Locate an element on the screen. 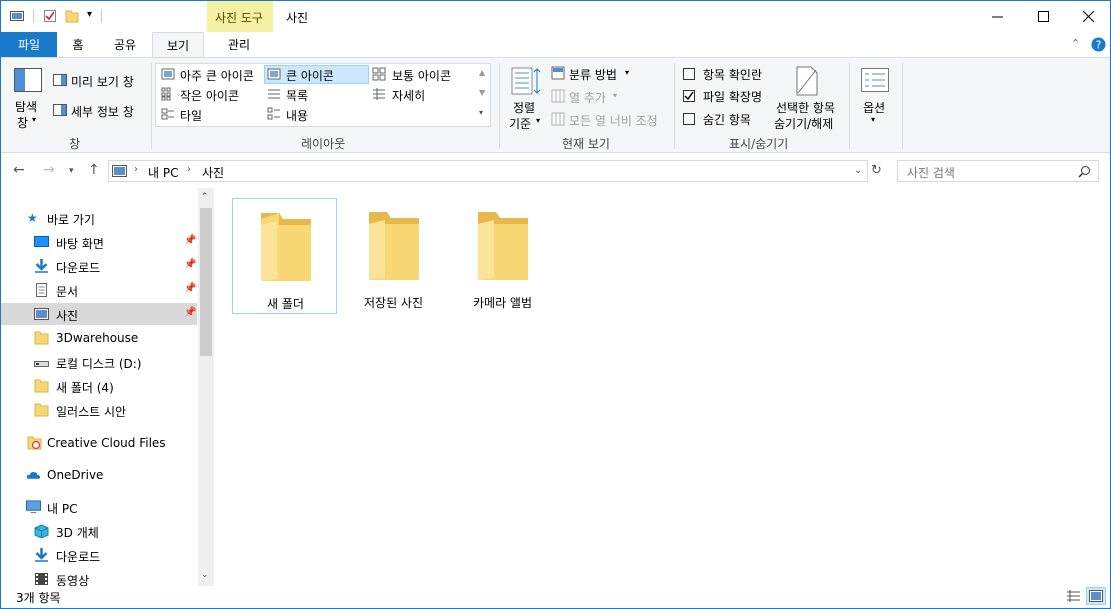 The image size is (1111, 609). nav-item-3d-objects: 3D 개체 is located at coordinates (99, 531).